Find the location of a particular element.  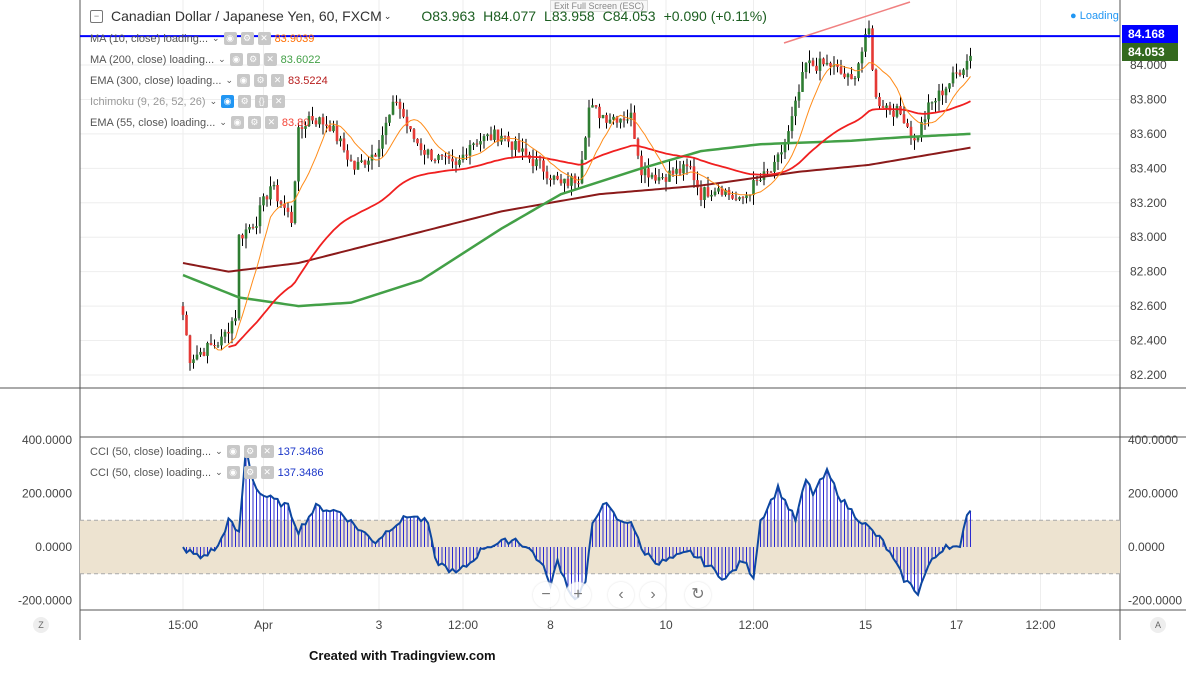

indicator-legend: Ichimoku (9, 26, 52, 26) ⌄ ◉ ⚙{} ✕ is located at coordinates (189, 101).